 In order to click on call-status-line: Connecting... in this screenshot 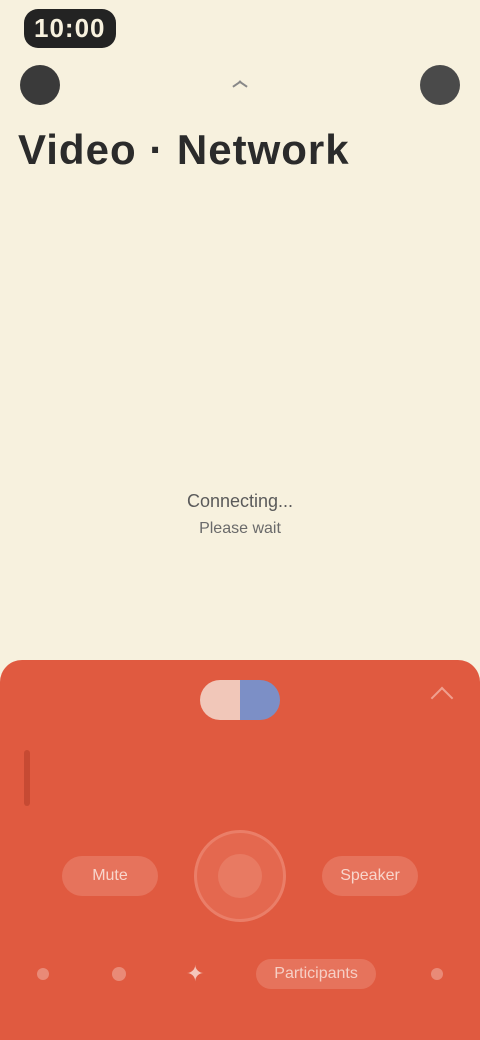, I will do `click(240, 500)`.